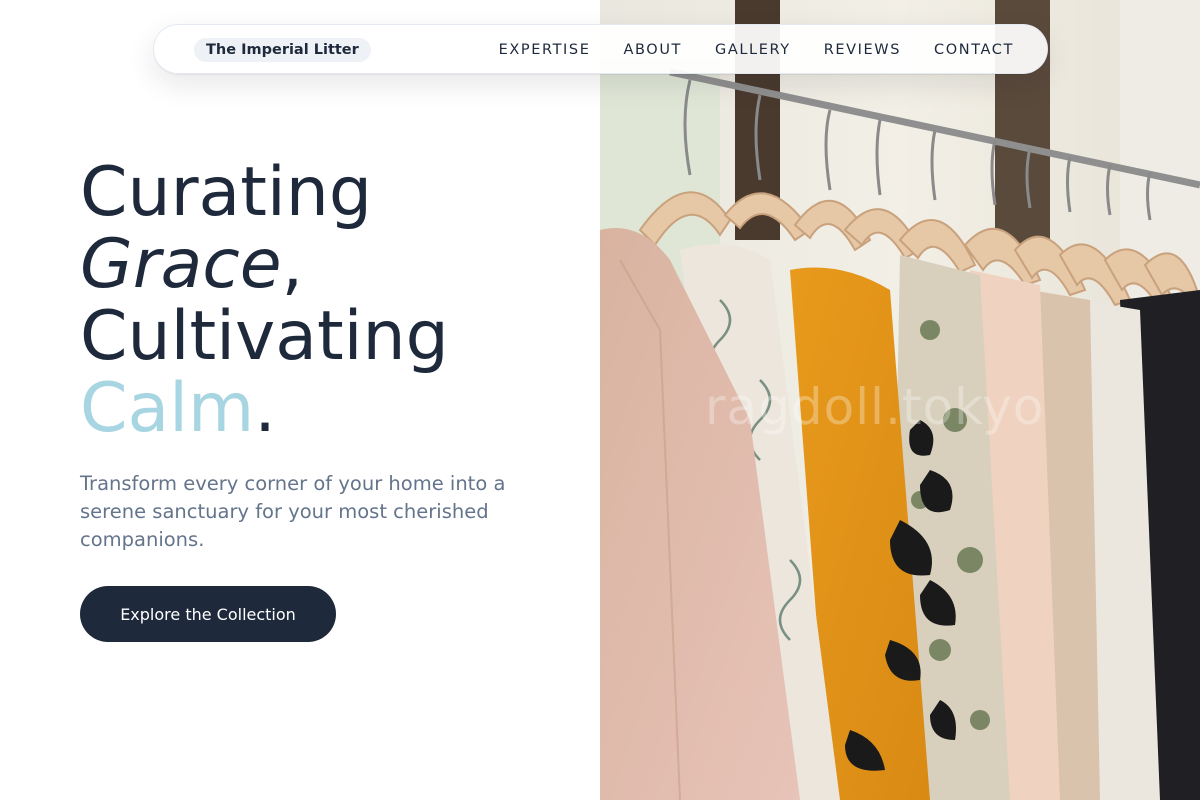 The width and height of the screenshot is (1200, 800). What do you see at coordinates (167, 408) in the screenshot?
I see `headline-calm-word: Calm` at bounding box center [167, 408].